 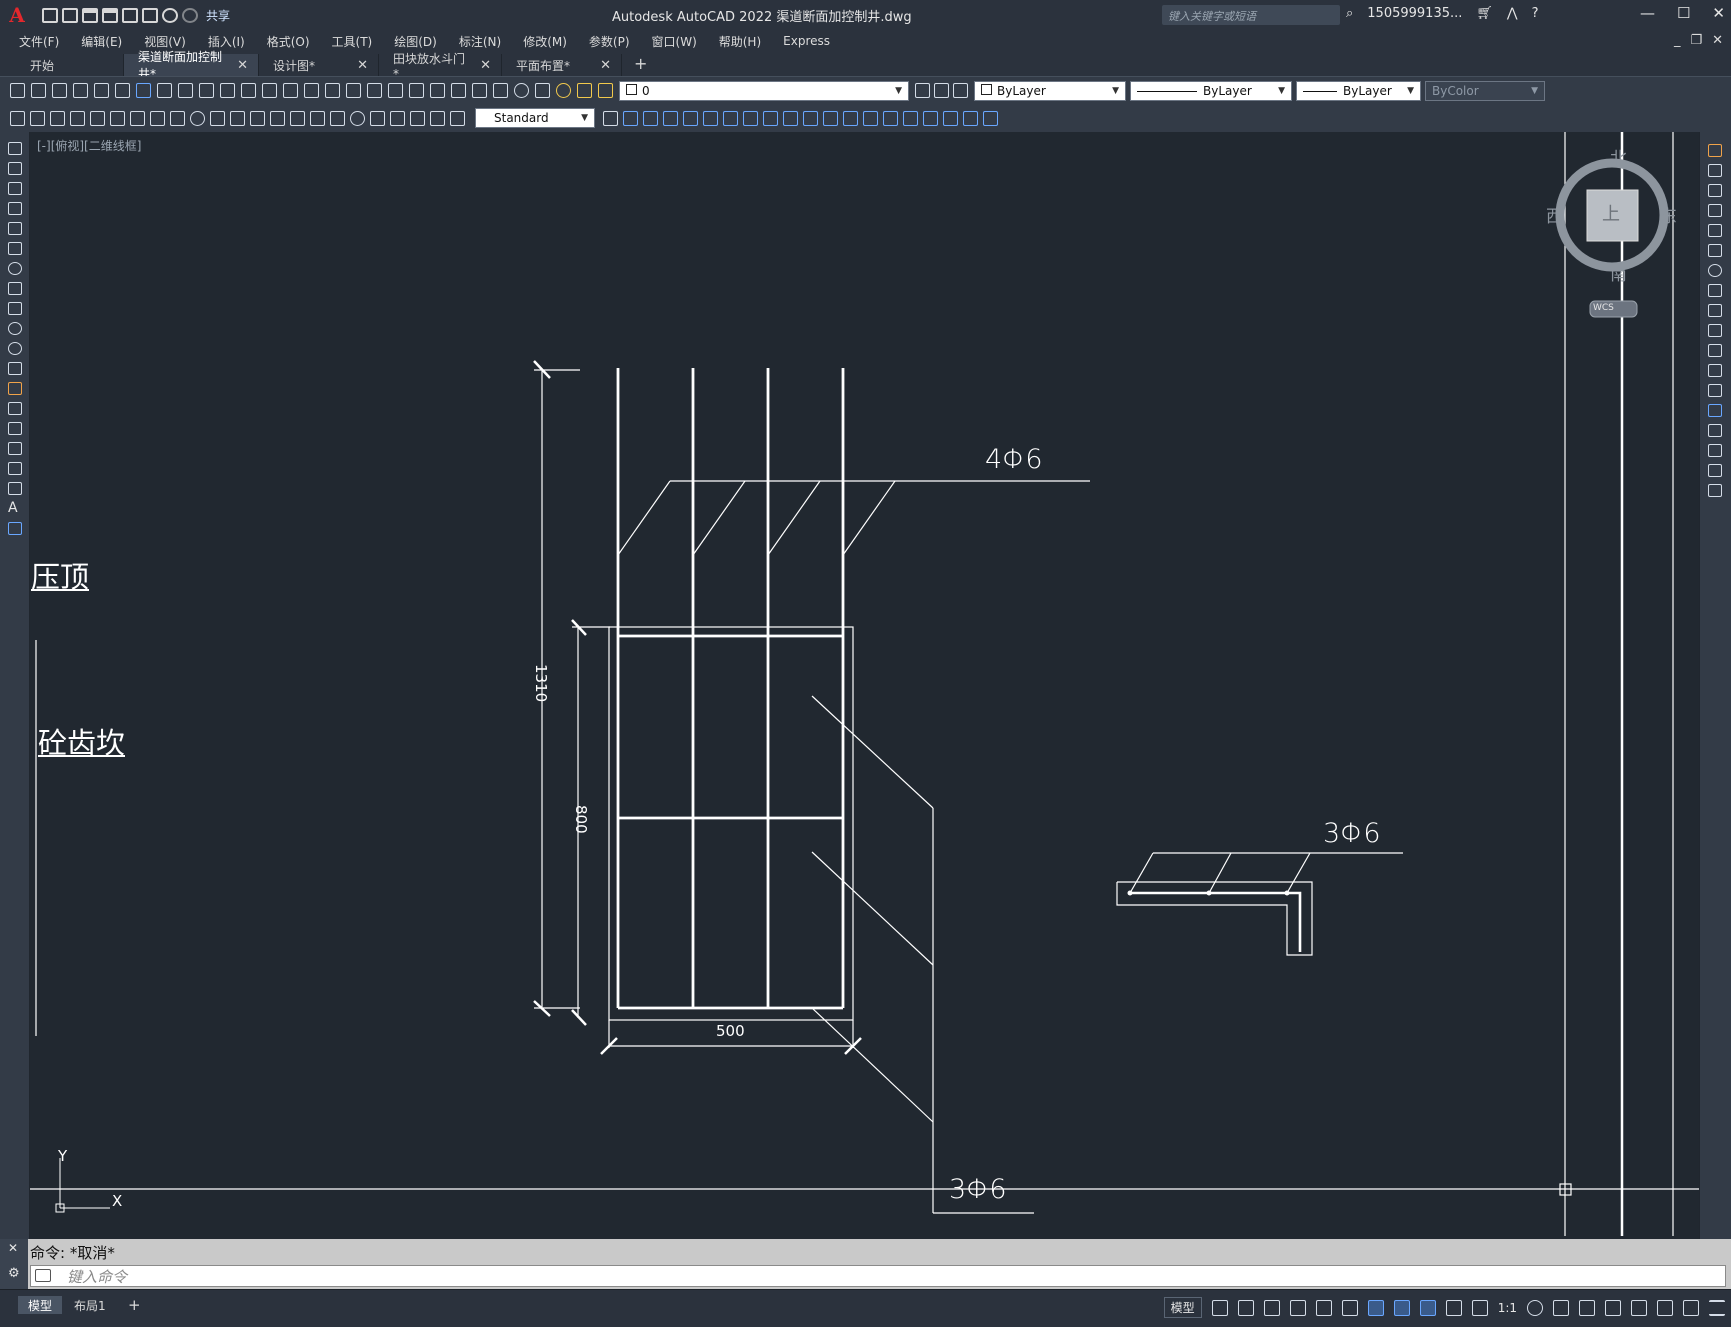 I want to click on search-input: 键入关键字或短语, so click(x=1251, y=15).